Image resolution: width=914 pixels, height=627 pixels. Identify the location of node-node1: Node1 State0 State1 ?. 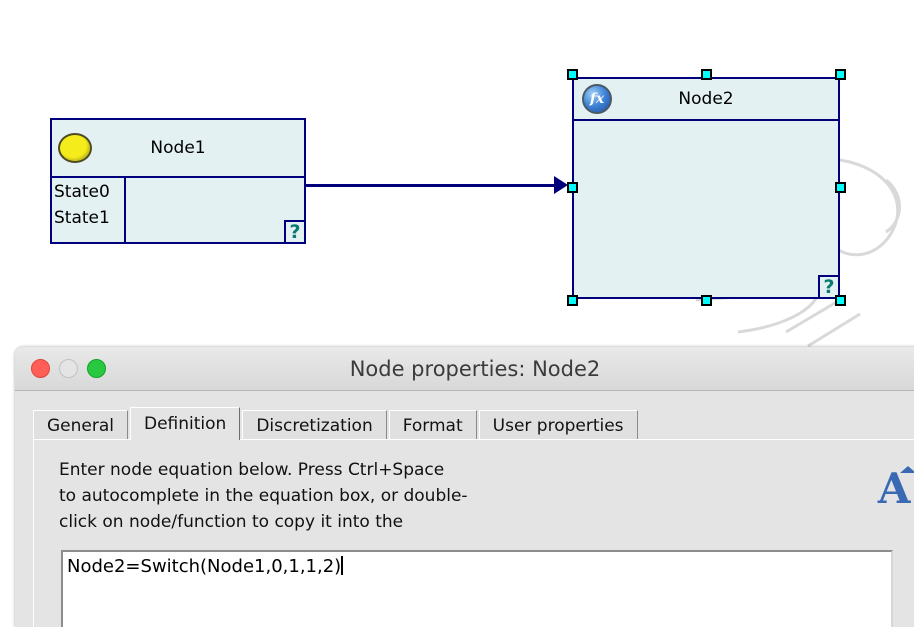
(178, 181).